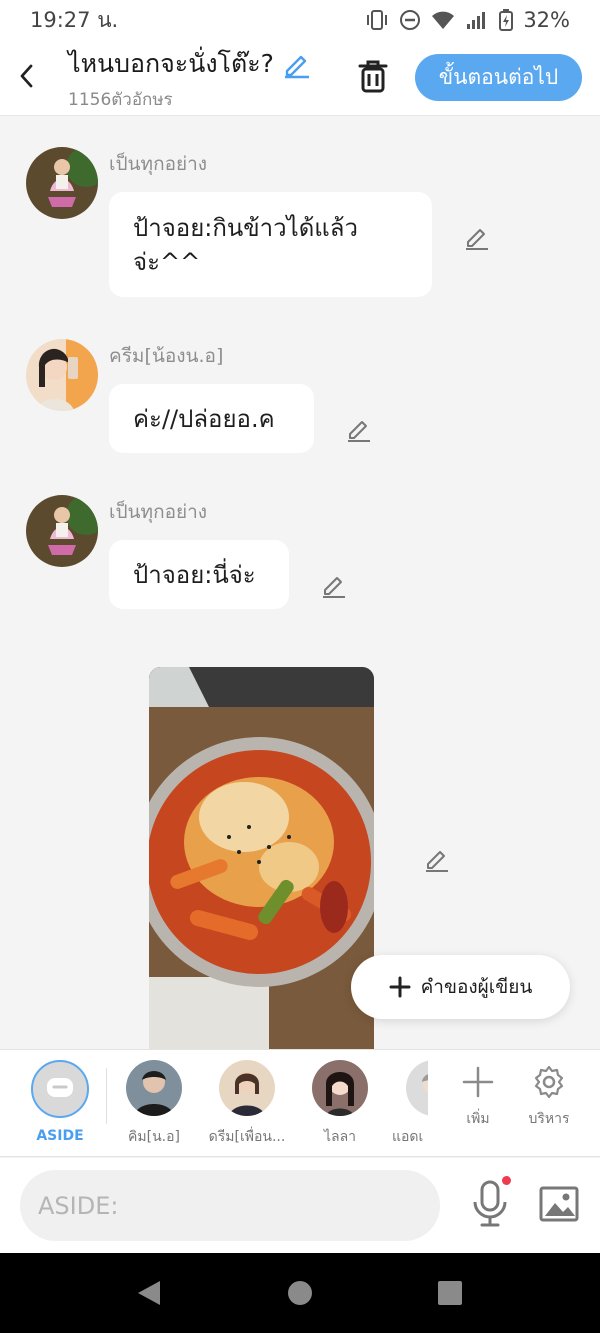 Image resolution: width=600 pixels, height=1333 pixels. I want to click on character-laila: ไลลา, so click(340, 1104).